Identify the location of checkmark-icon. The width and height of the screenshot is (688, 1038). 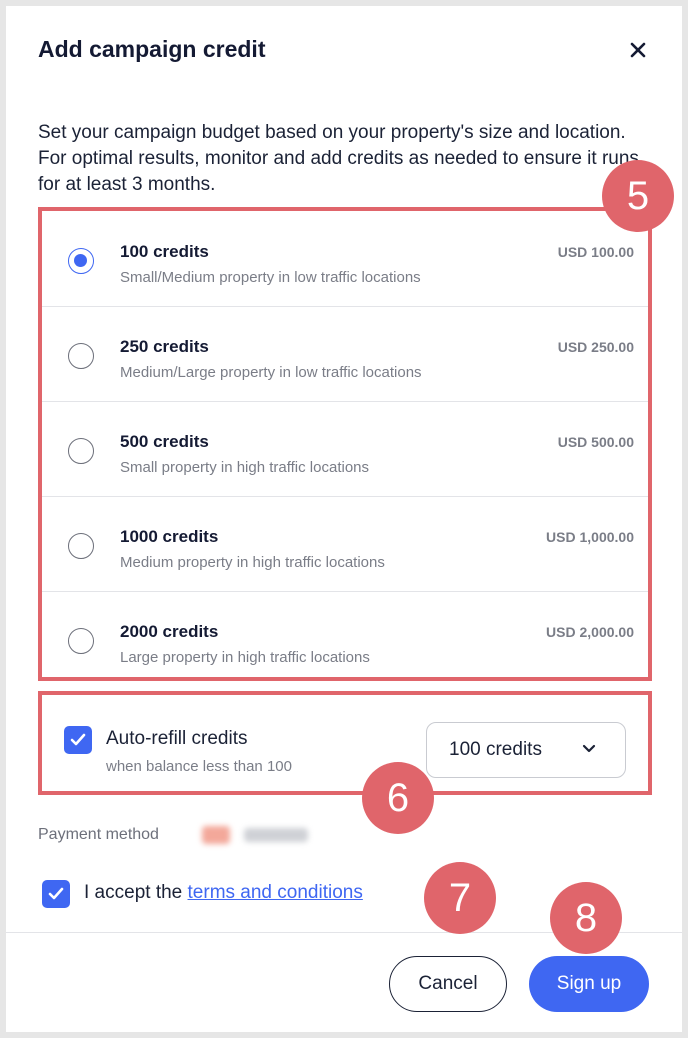
(56, 893).